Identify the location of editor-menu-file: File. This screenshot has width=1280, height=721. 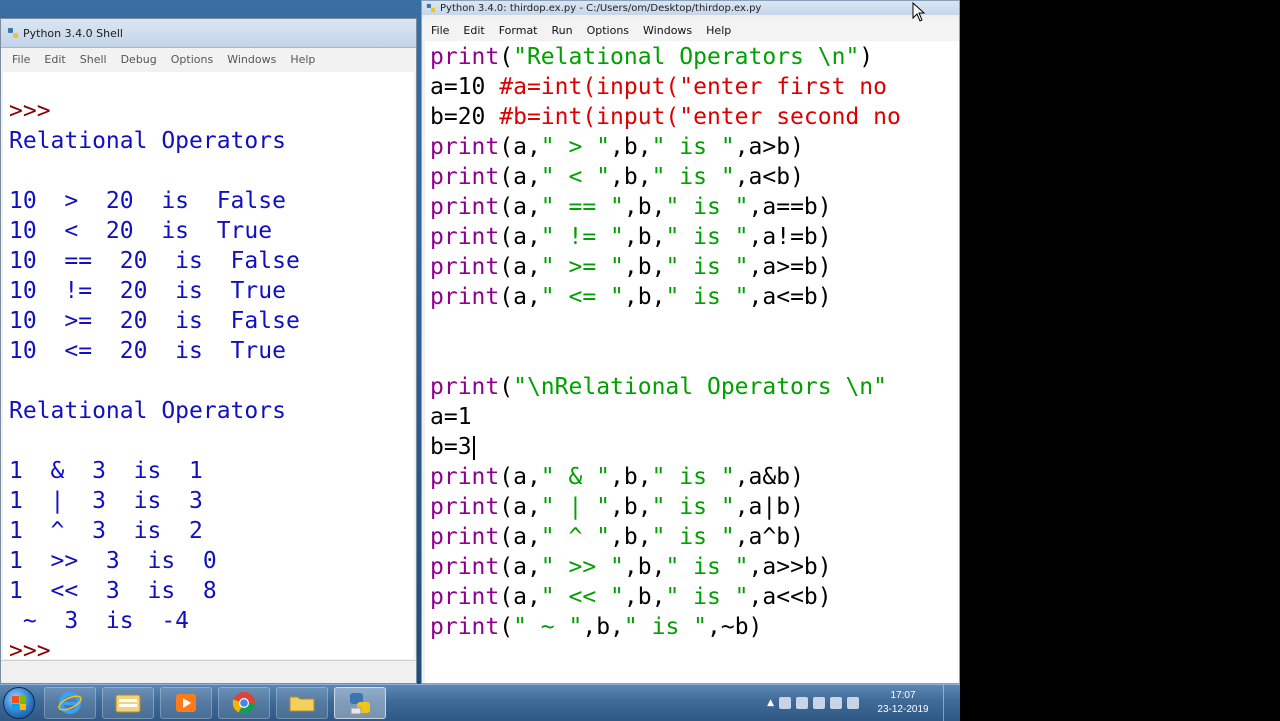
(440, 30).